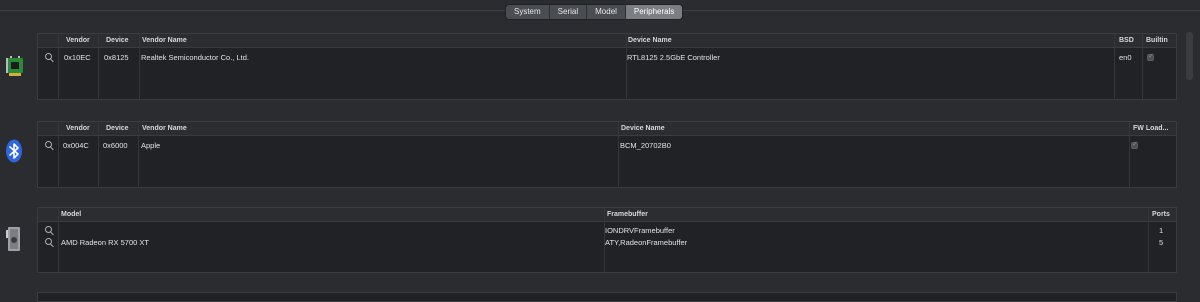  I want to click on vendor-cell: 0x10EC, so click(77, 57).